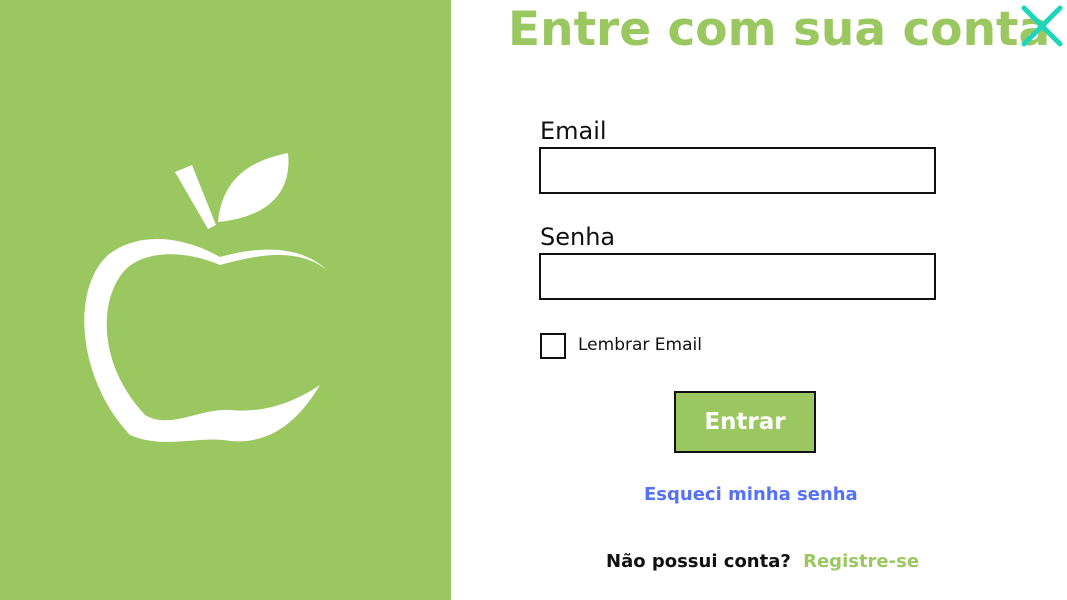  Describe the element at coordinates (578, 237) in the screenshot. I see `password-label: Senha` at that location.